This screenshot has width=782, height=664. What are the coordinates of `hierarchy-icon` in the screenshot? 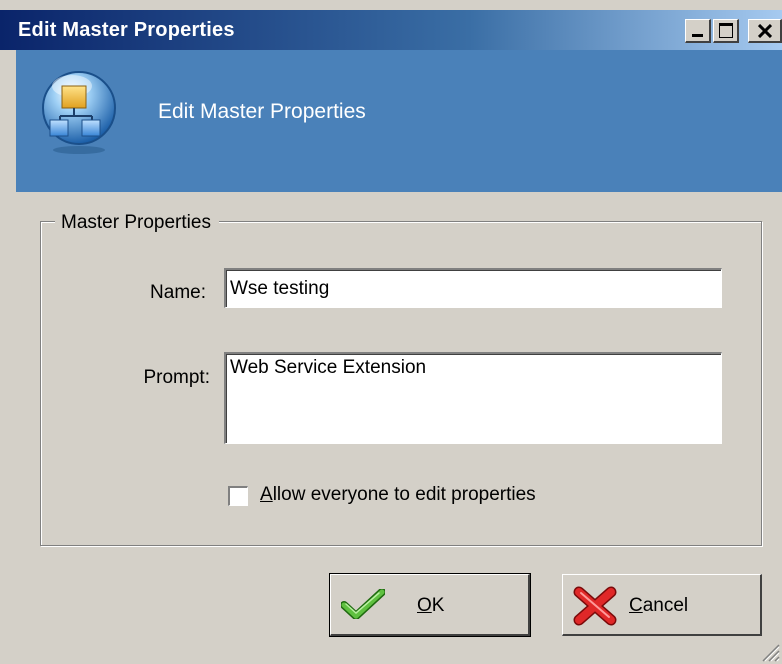 It's located at (79, 110).